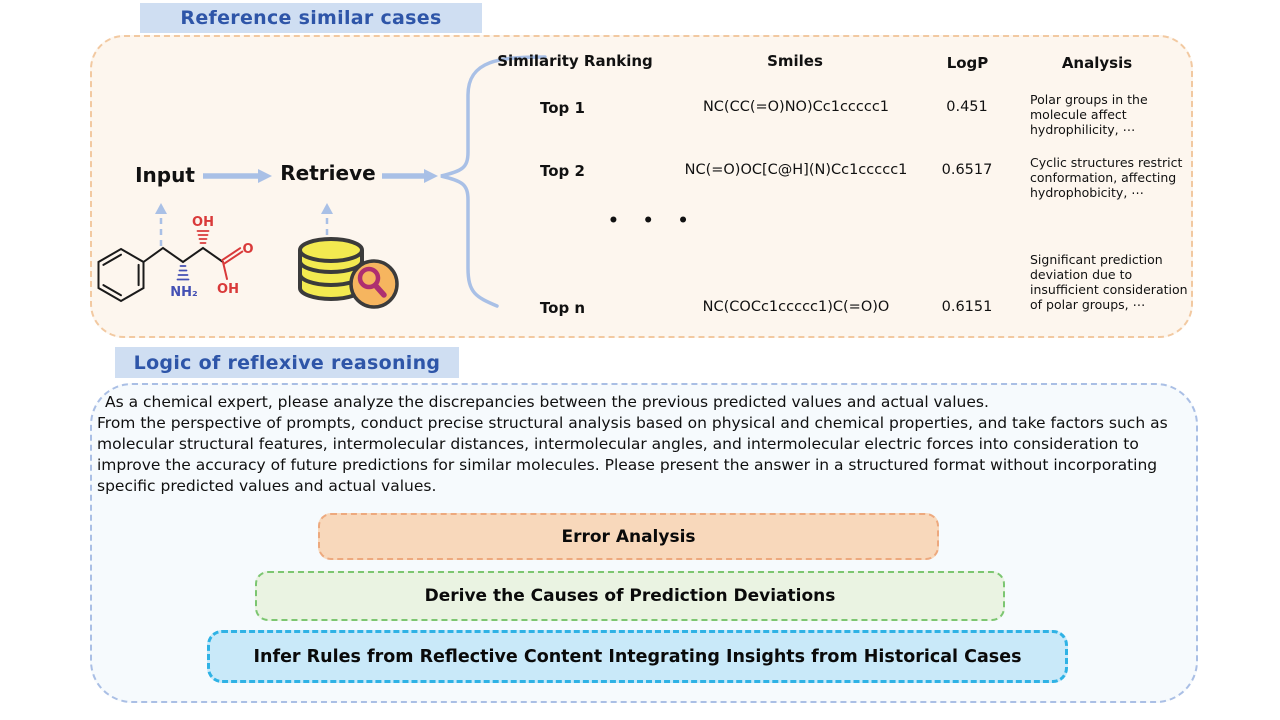 This screenshot has height=720, width=1280. I want to click on reference-section-title: Reference similar cases, so click(311, 18).